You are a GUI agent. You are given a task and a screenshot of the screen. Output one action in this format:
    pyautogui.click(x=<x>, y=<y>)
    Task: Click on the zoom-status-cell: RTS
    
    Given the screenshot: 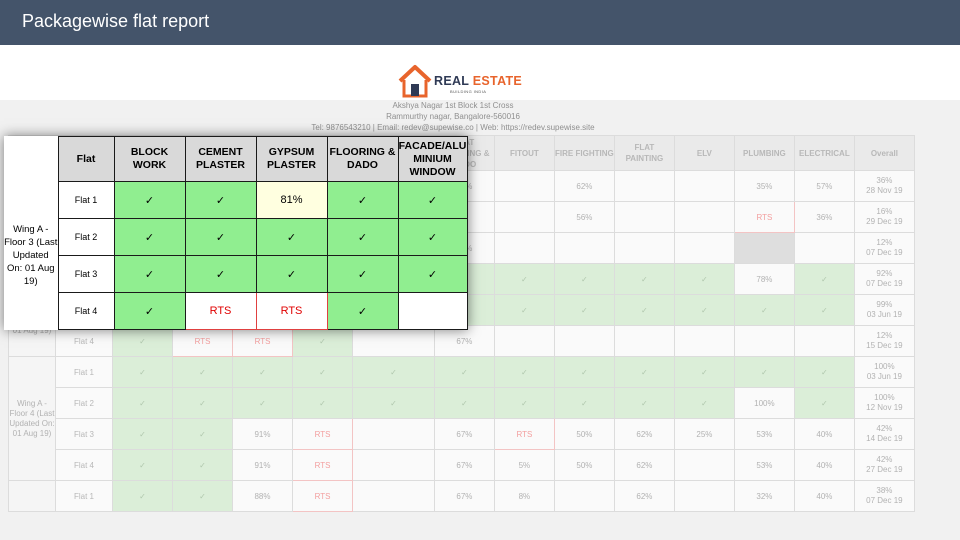 What is the action you would take?
    pyautogui.click(x=291, y=311)
    